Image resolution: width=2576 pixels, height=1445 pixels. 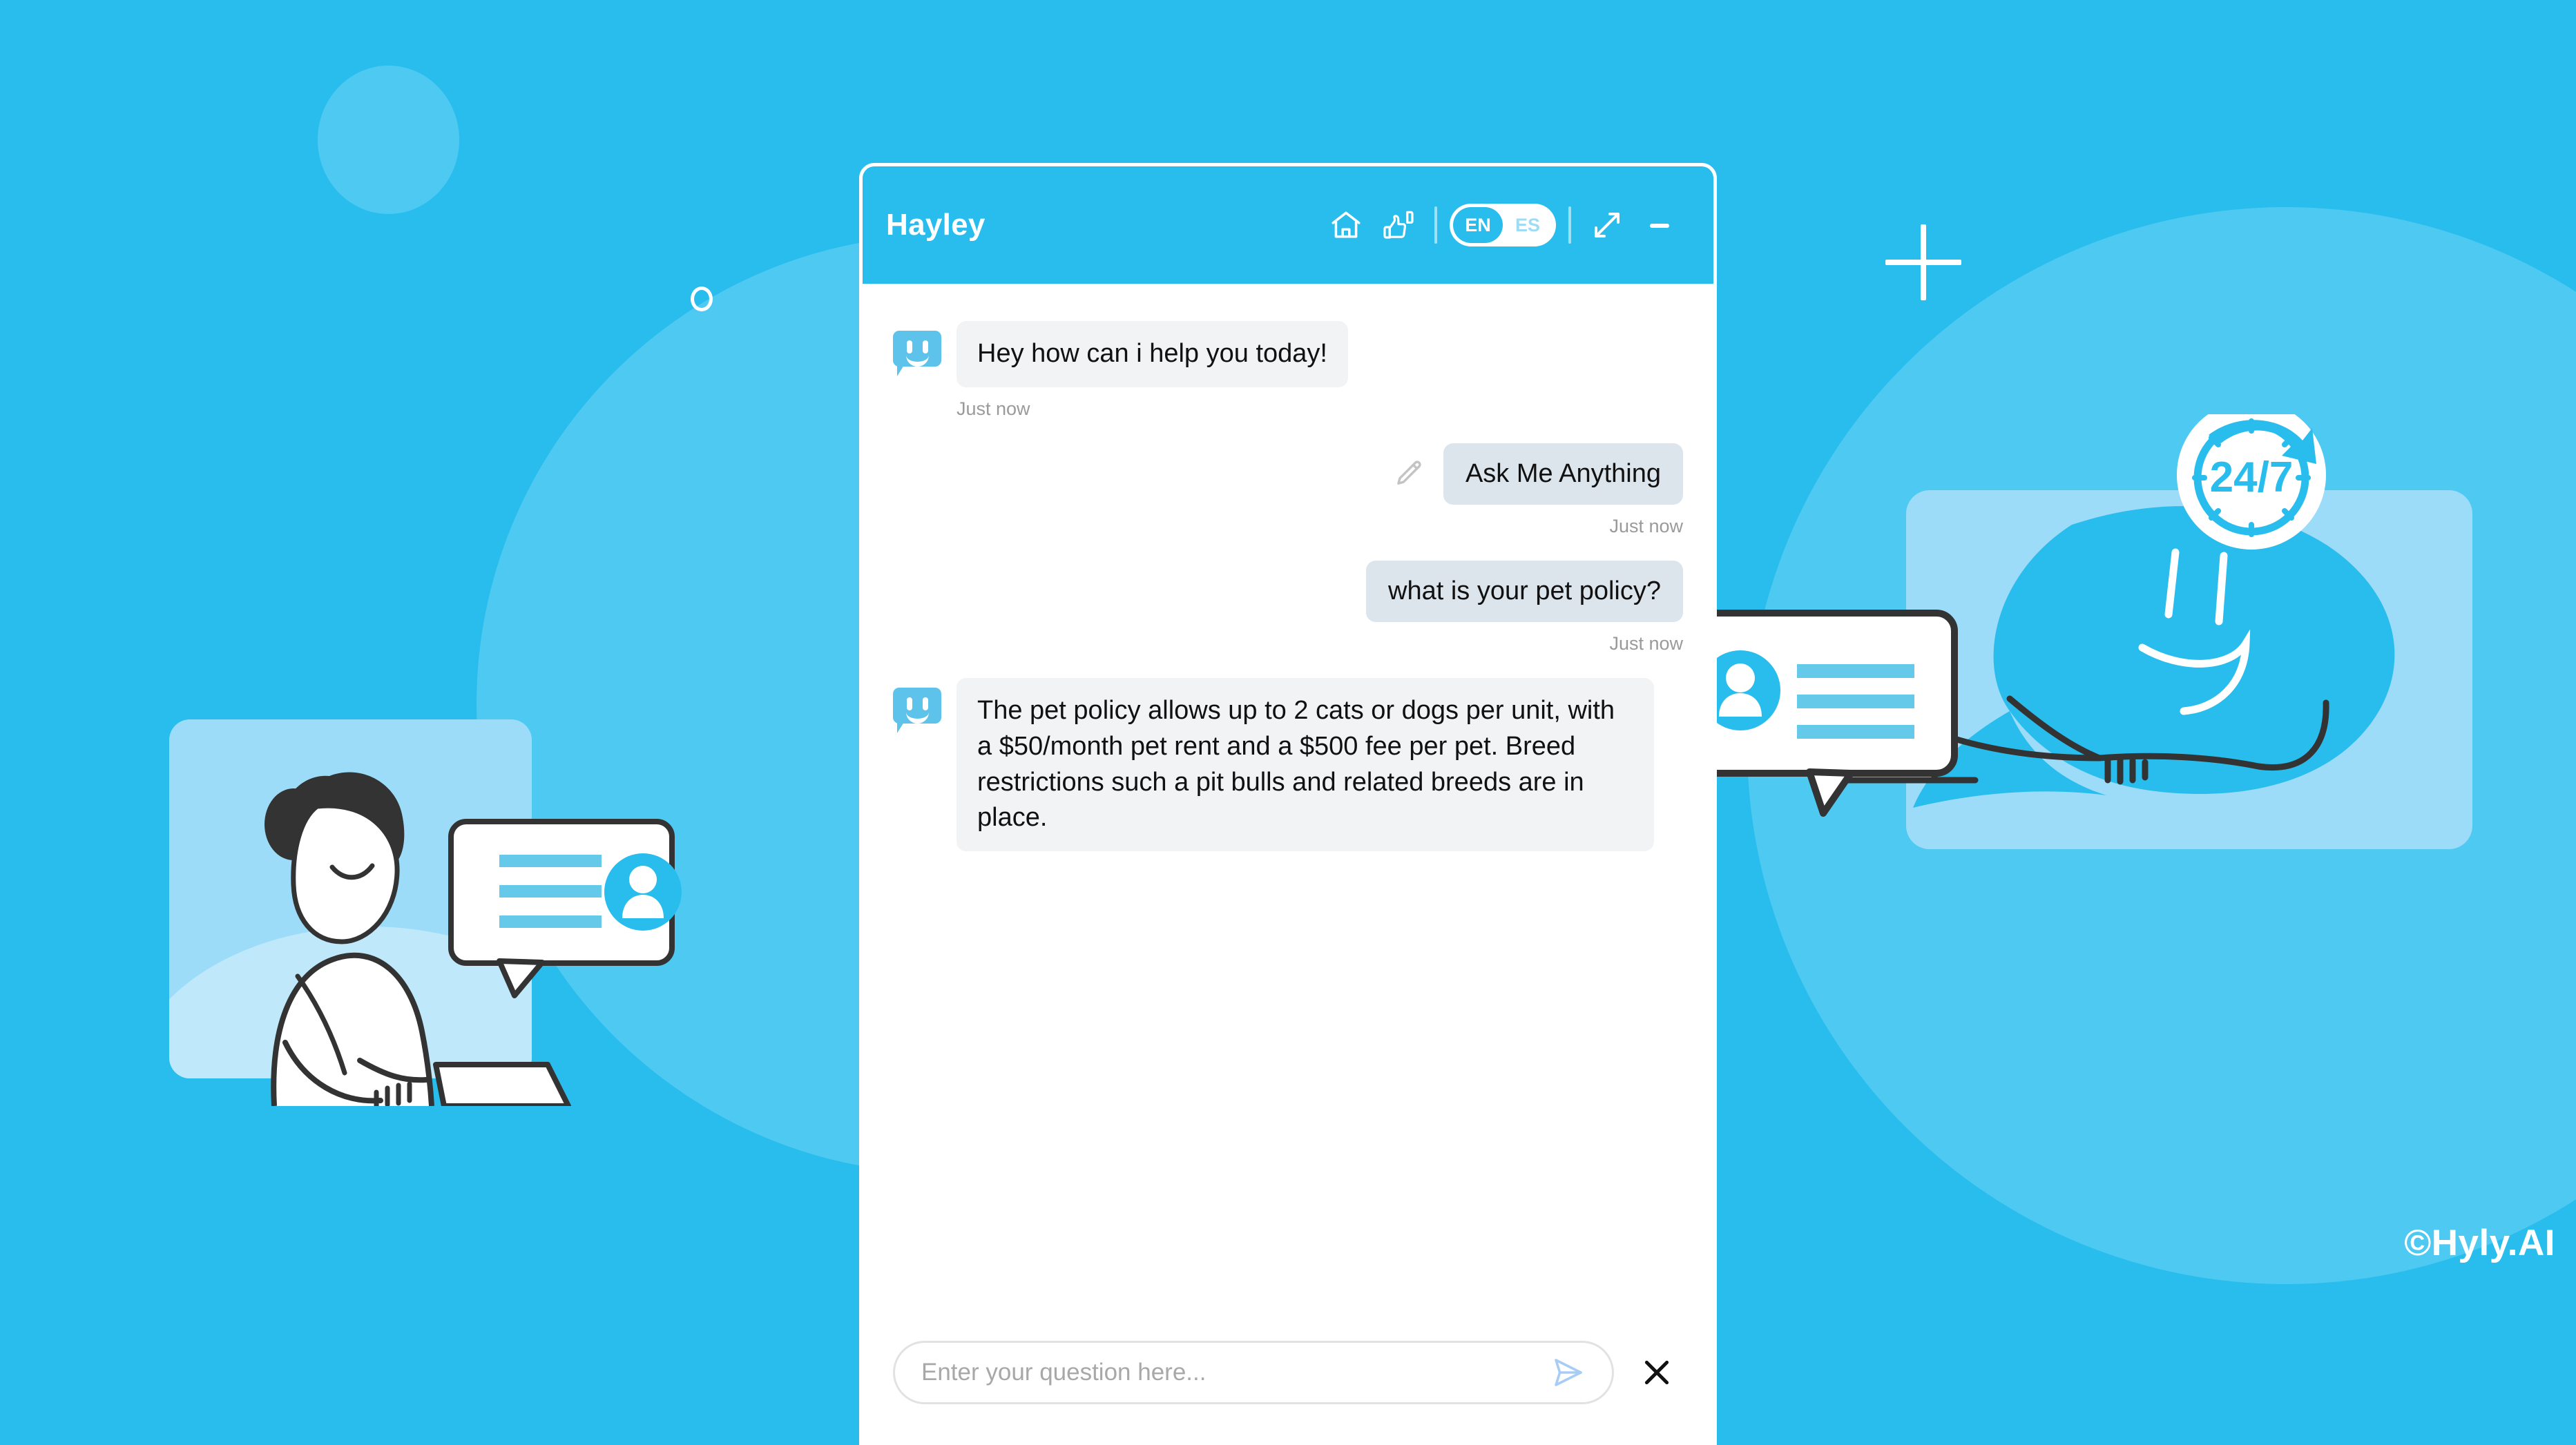 I want to click on chat-header: Hayley EN ES, so click(x=1288, y=225).